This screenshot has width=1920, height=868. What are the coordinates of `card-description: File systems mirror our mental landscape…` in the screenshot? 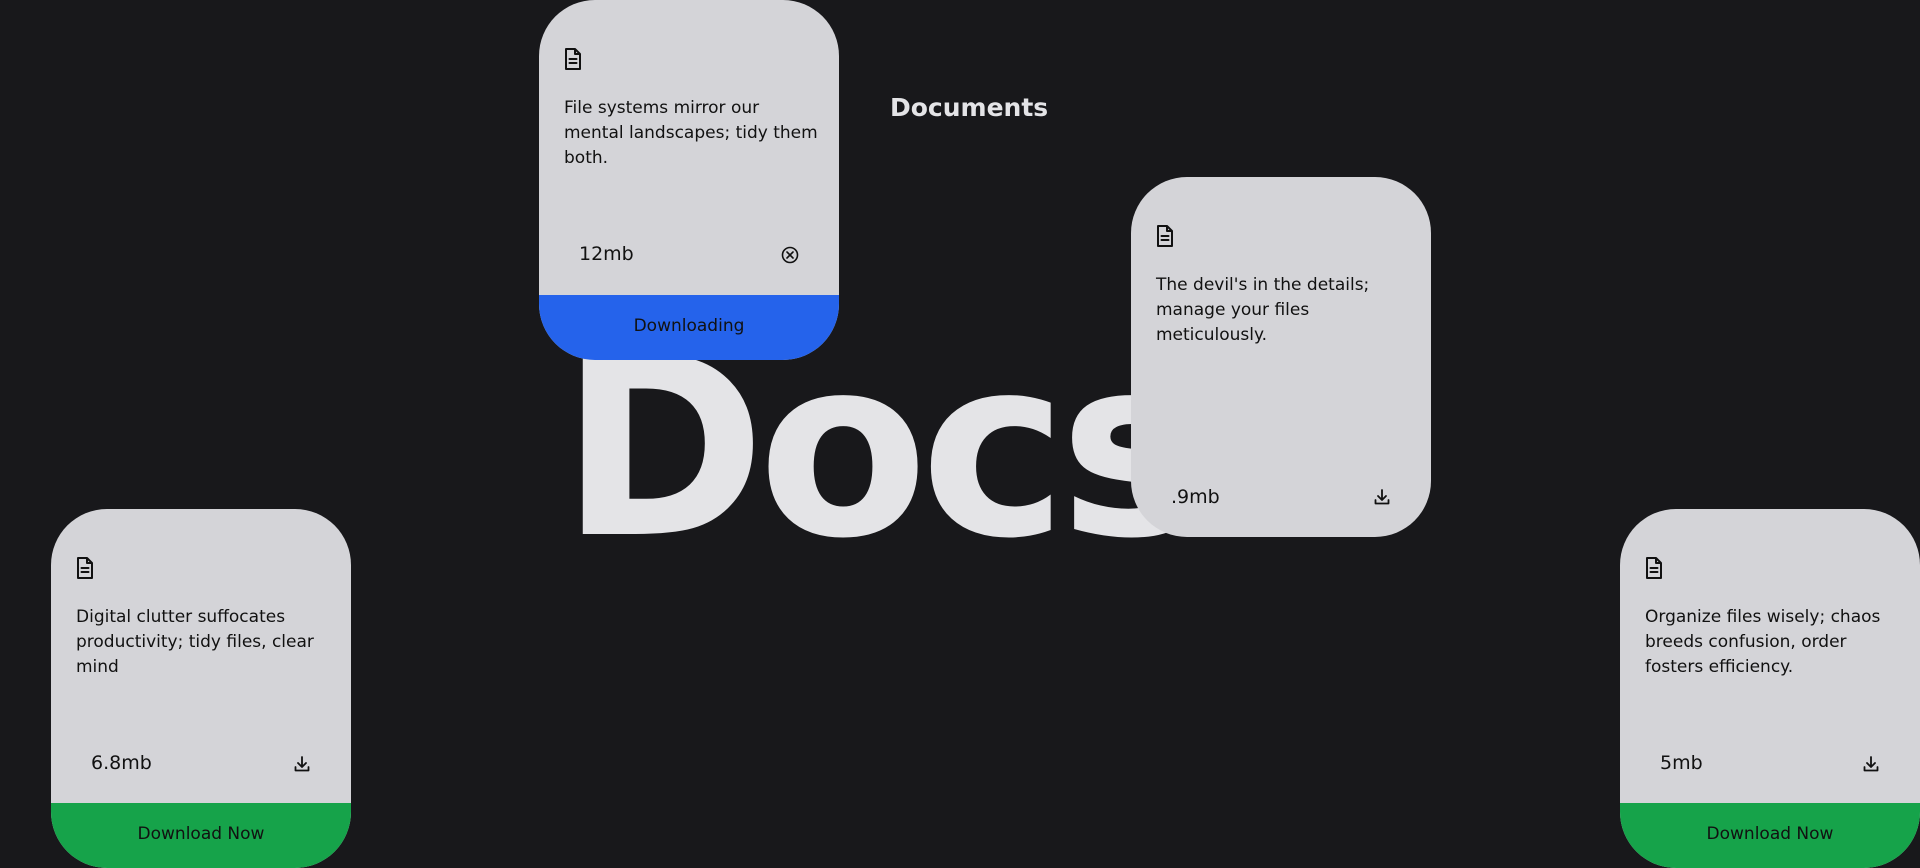 It's located at (691, 133).